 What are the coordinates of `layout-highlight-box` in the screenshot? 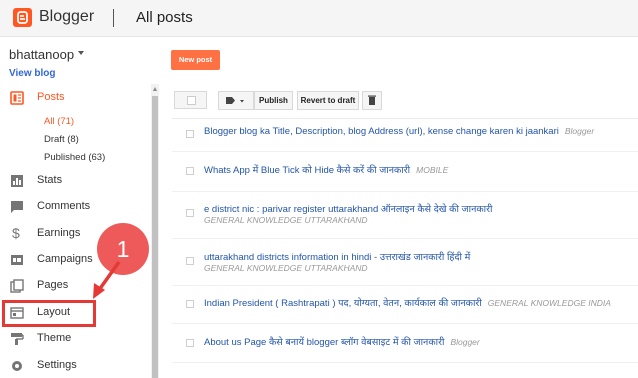 It's located at (49, 313).